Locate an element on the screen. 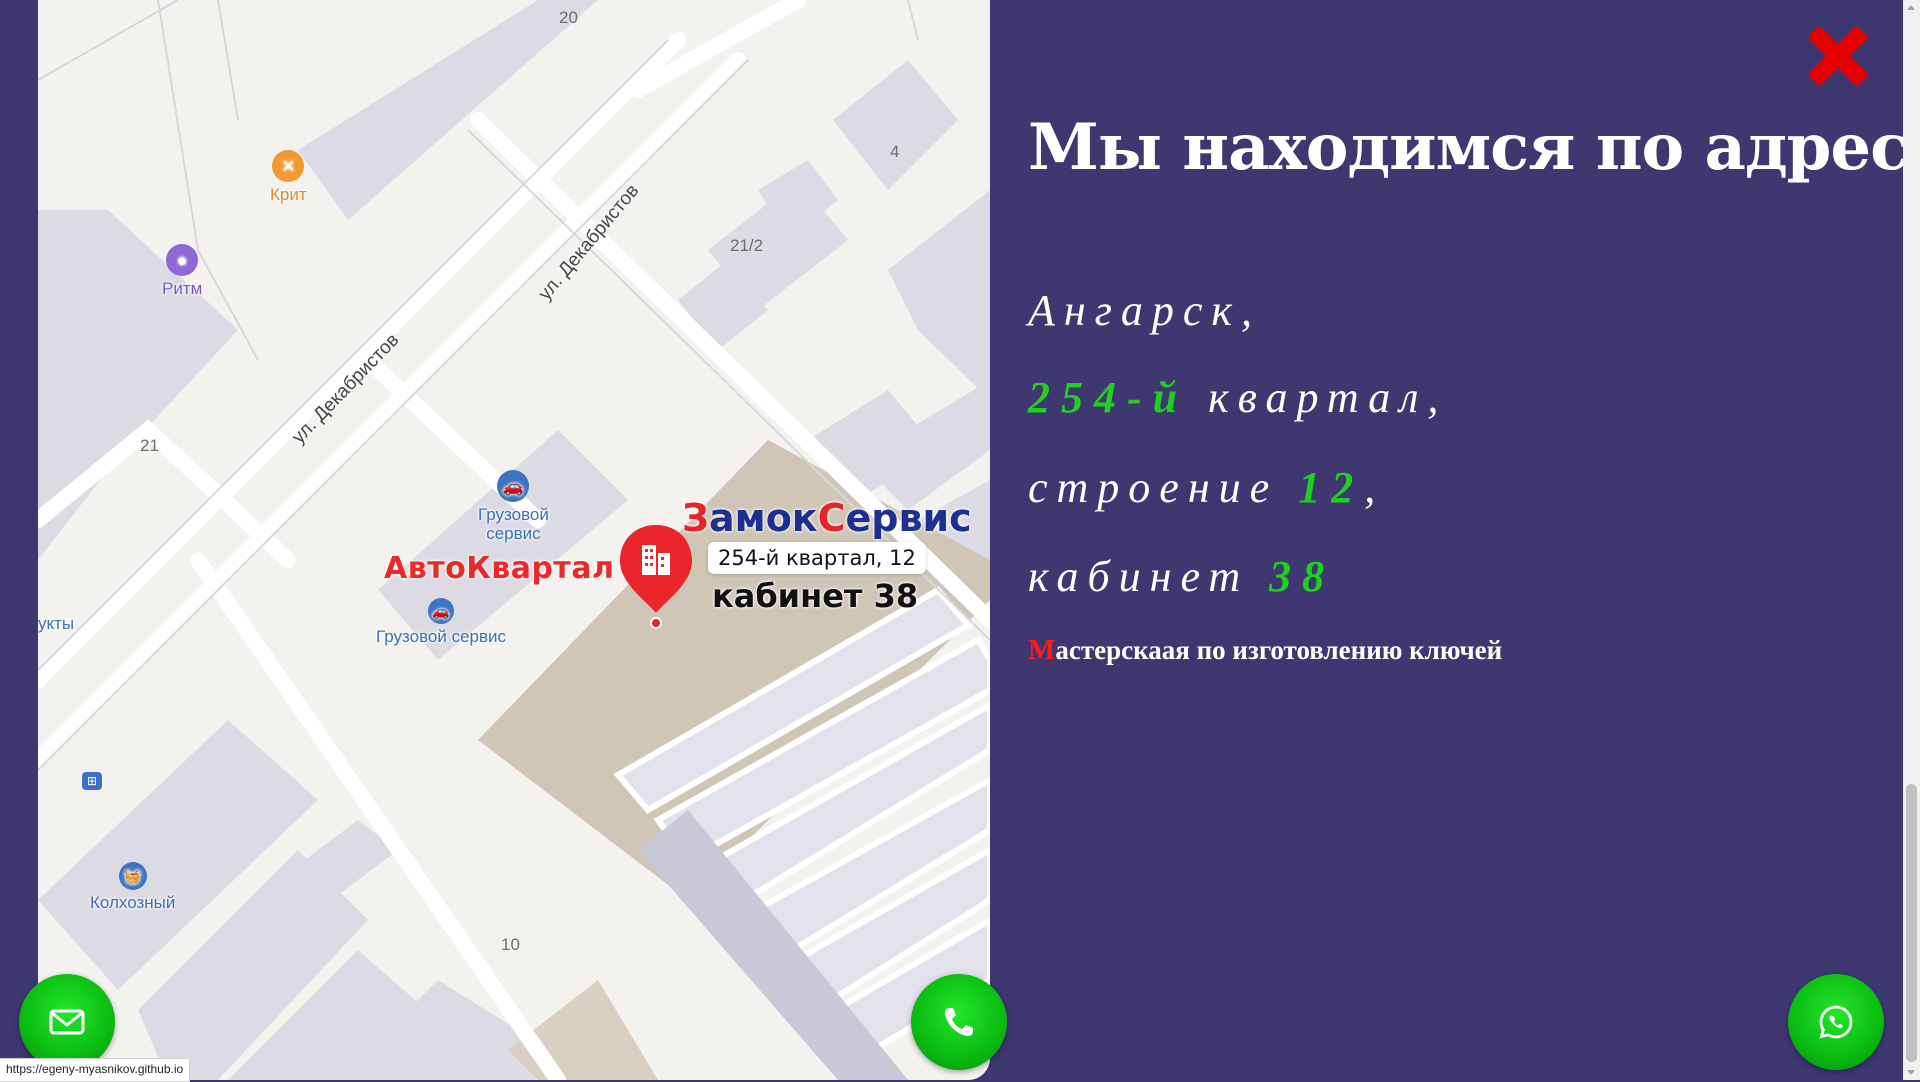 The image size is (1920, 1082). mail-icon is located at coordinates (67, 1022).